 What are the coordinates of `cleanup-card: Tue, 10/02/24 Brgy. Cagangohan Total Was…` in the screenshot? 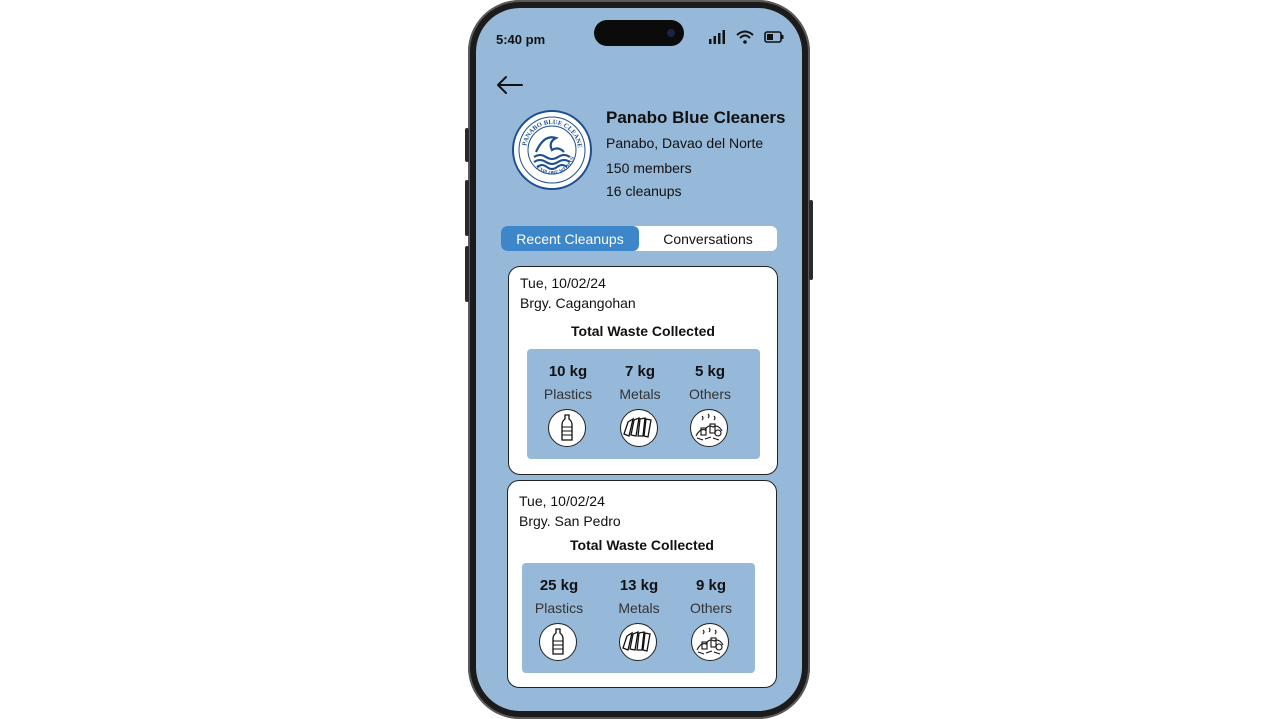 It's located at (643, 370).